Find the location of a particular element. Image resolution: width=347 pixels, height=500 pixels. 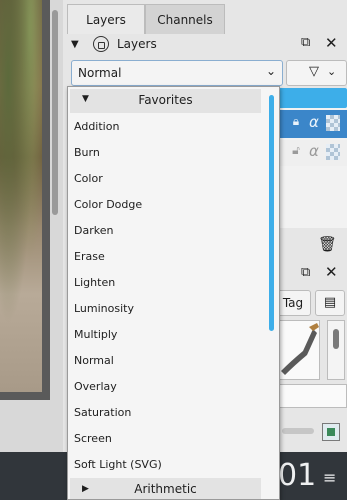

layer-list: 🔒︎ α 🔓︎ α is located at coordinates (308, 158).